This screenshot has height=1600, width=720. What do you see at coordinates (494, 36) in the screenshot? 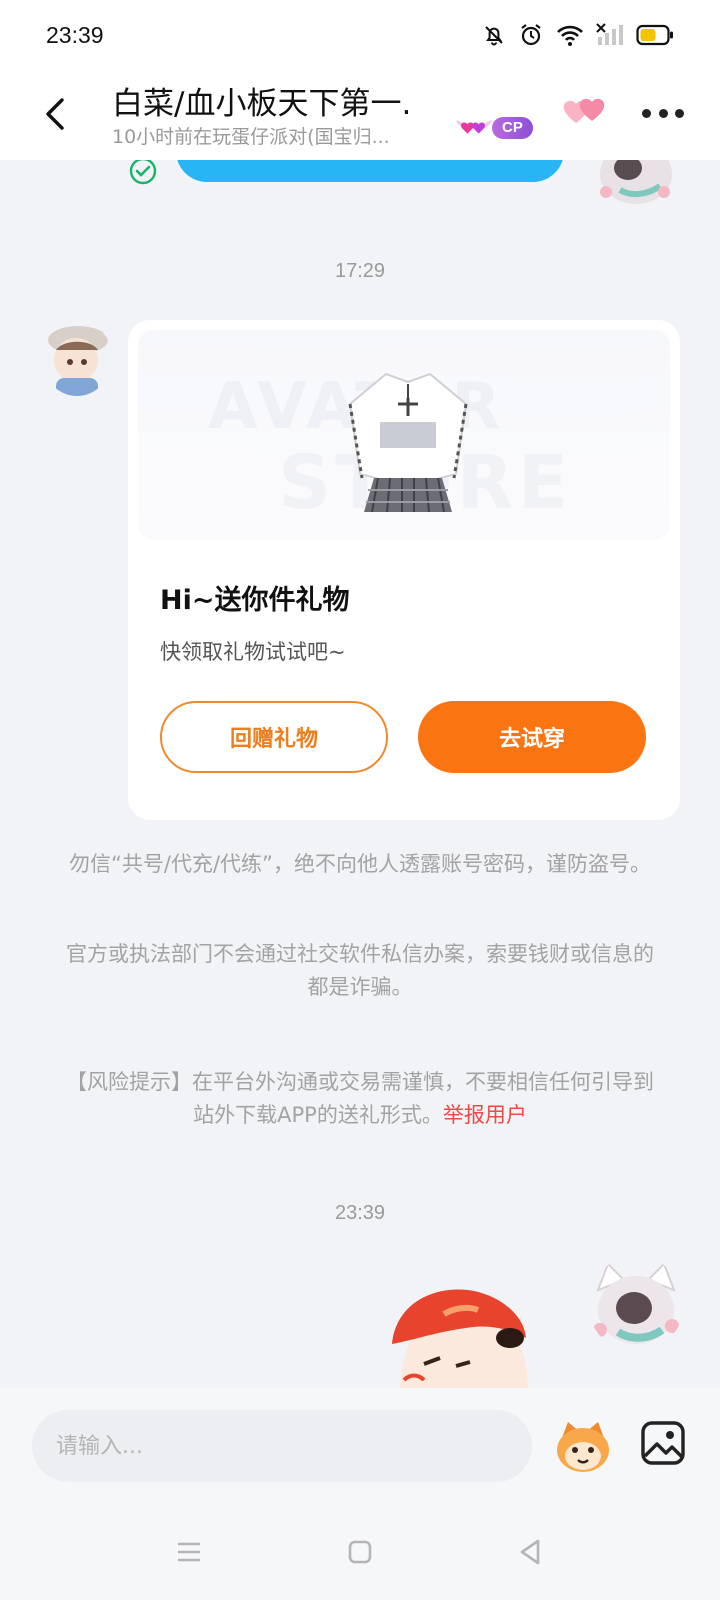
I see `bell-off-icon` at bounding box center [494, 36].